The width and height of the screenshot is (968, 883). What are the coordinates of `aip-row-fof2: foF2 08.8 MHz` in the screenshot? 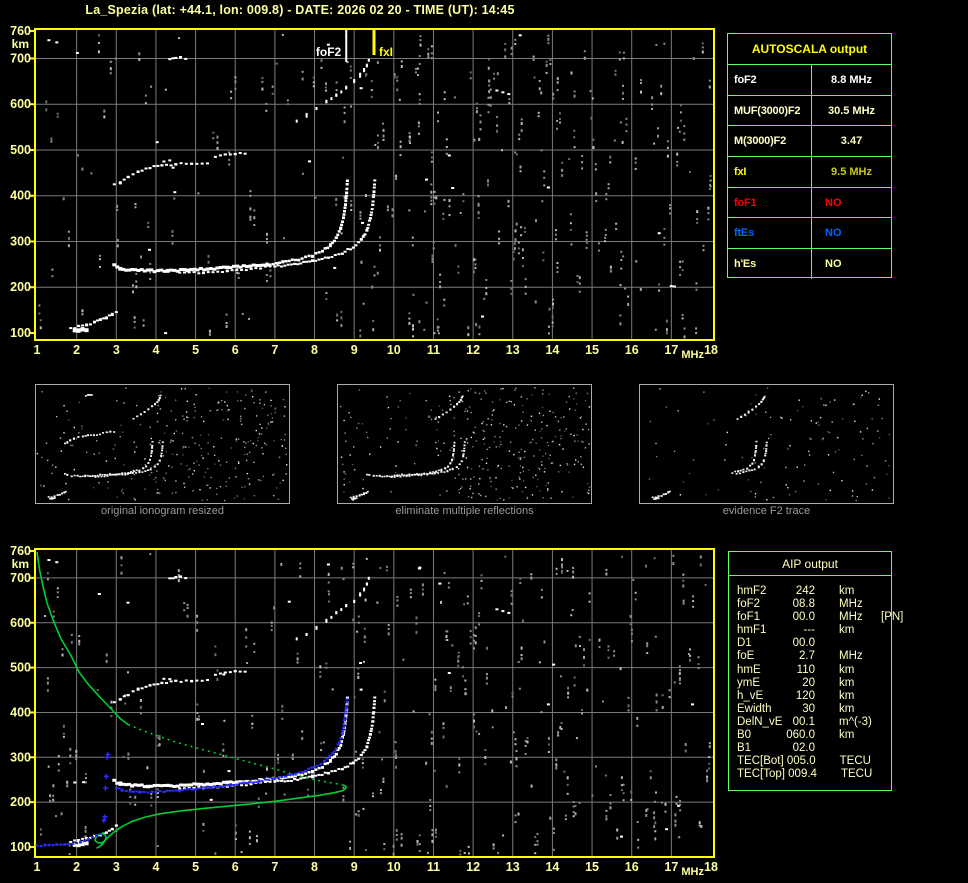 It's located at (814, 604).